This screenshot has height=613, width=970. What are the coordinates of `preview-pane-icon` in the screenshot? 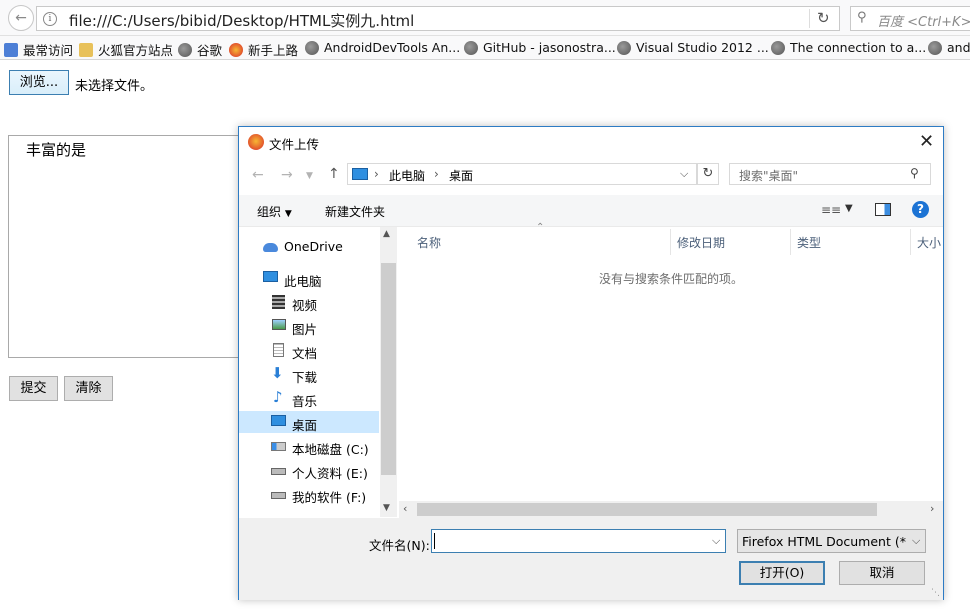 It's located at (883, 209).